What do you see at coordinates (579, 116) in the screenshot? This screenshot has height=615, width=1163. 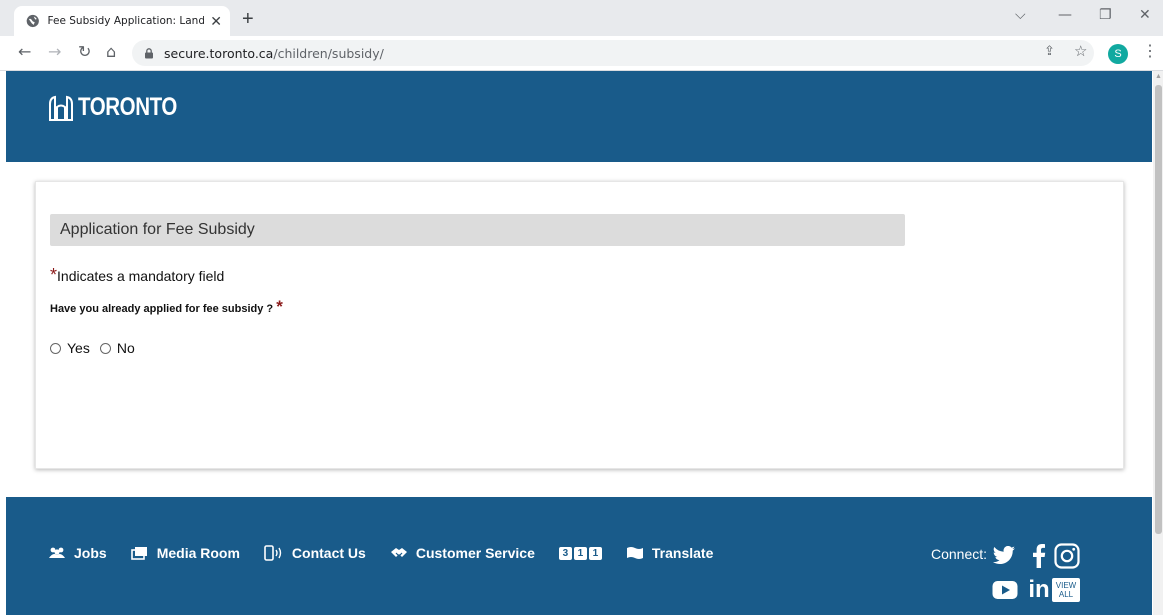 I see `site-header: TORONTO` at bounding box center [579, 116].